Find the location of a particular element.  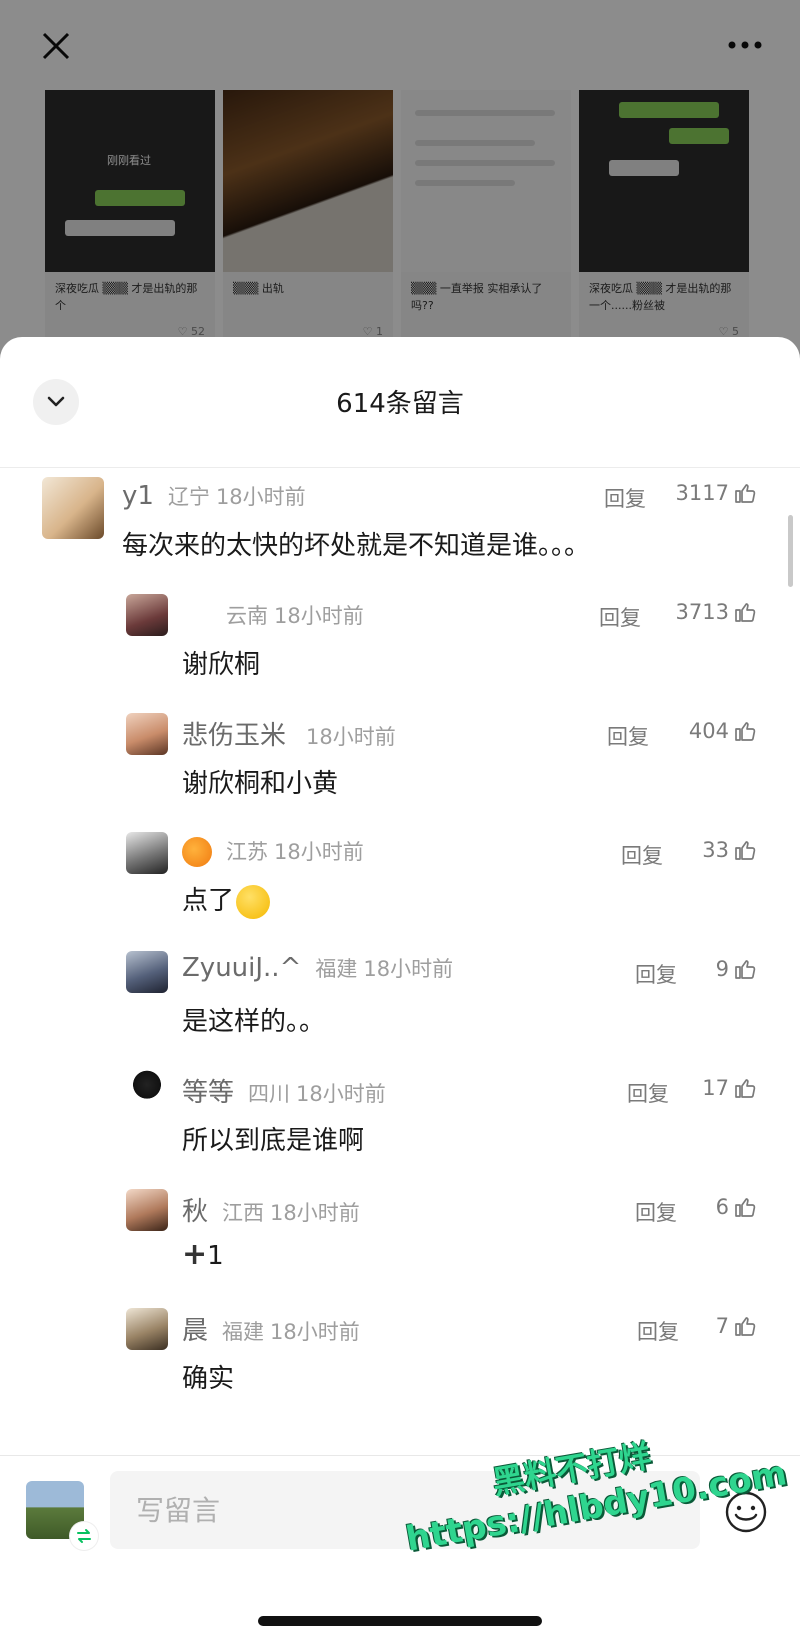

commenter-name is located at coordinates (197, 851).